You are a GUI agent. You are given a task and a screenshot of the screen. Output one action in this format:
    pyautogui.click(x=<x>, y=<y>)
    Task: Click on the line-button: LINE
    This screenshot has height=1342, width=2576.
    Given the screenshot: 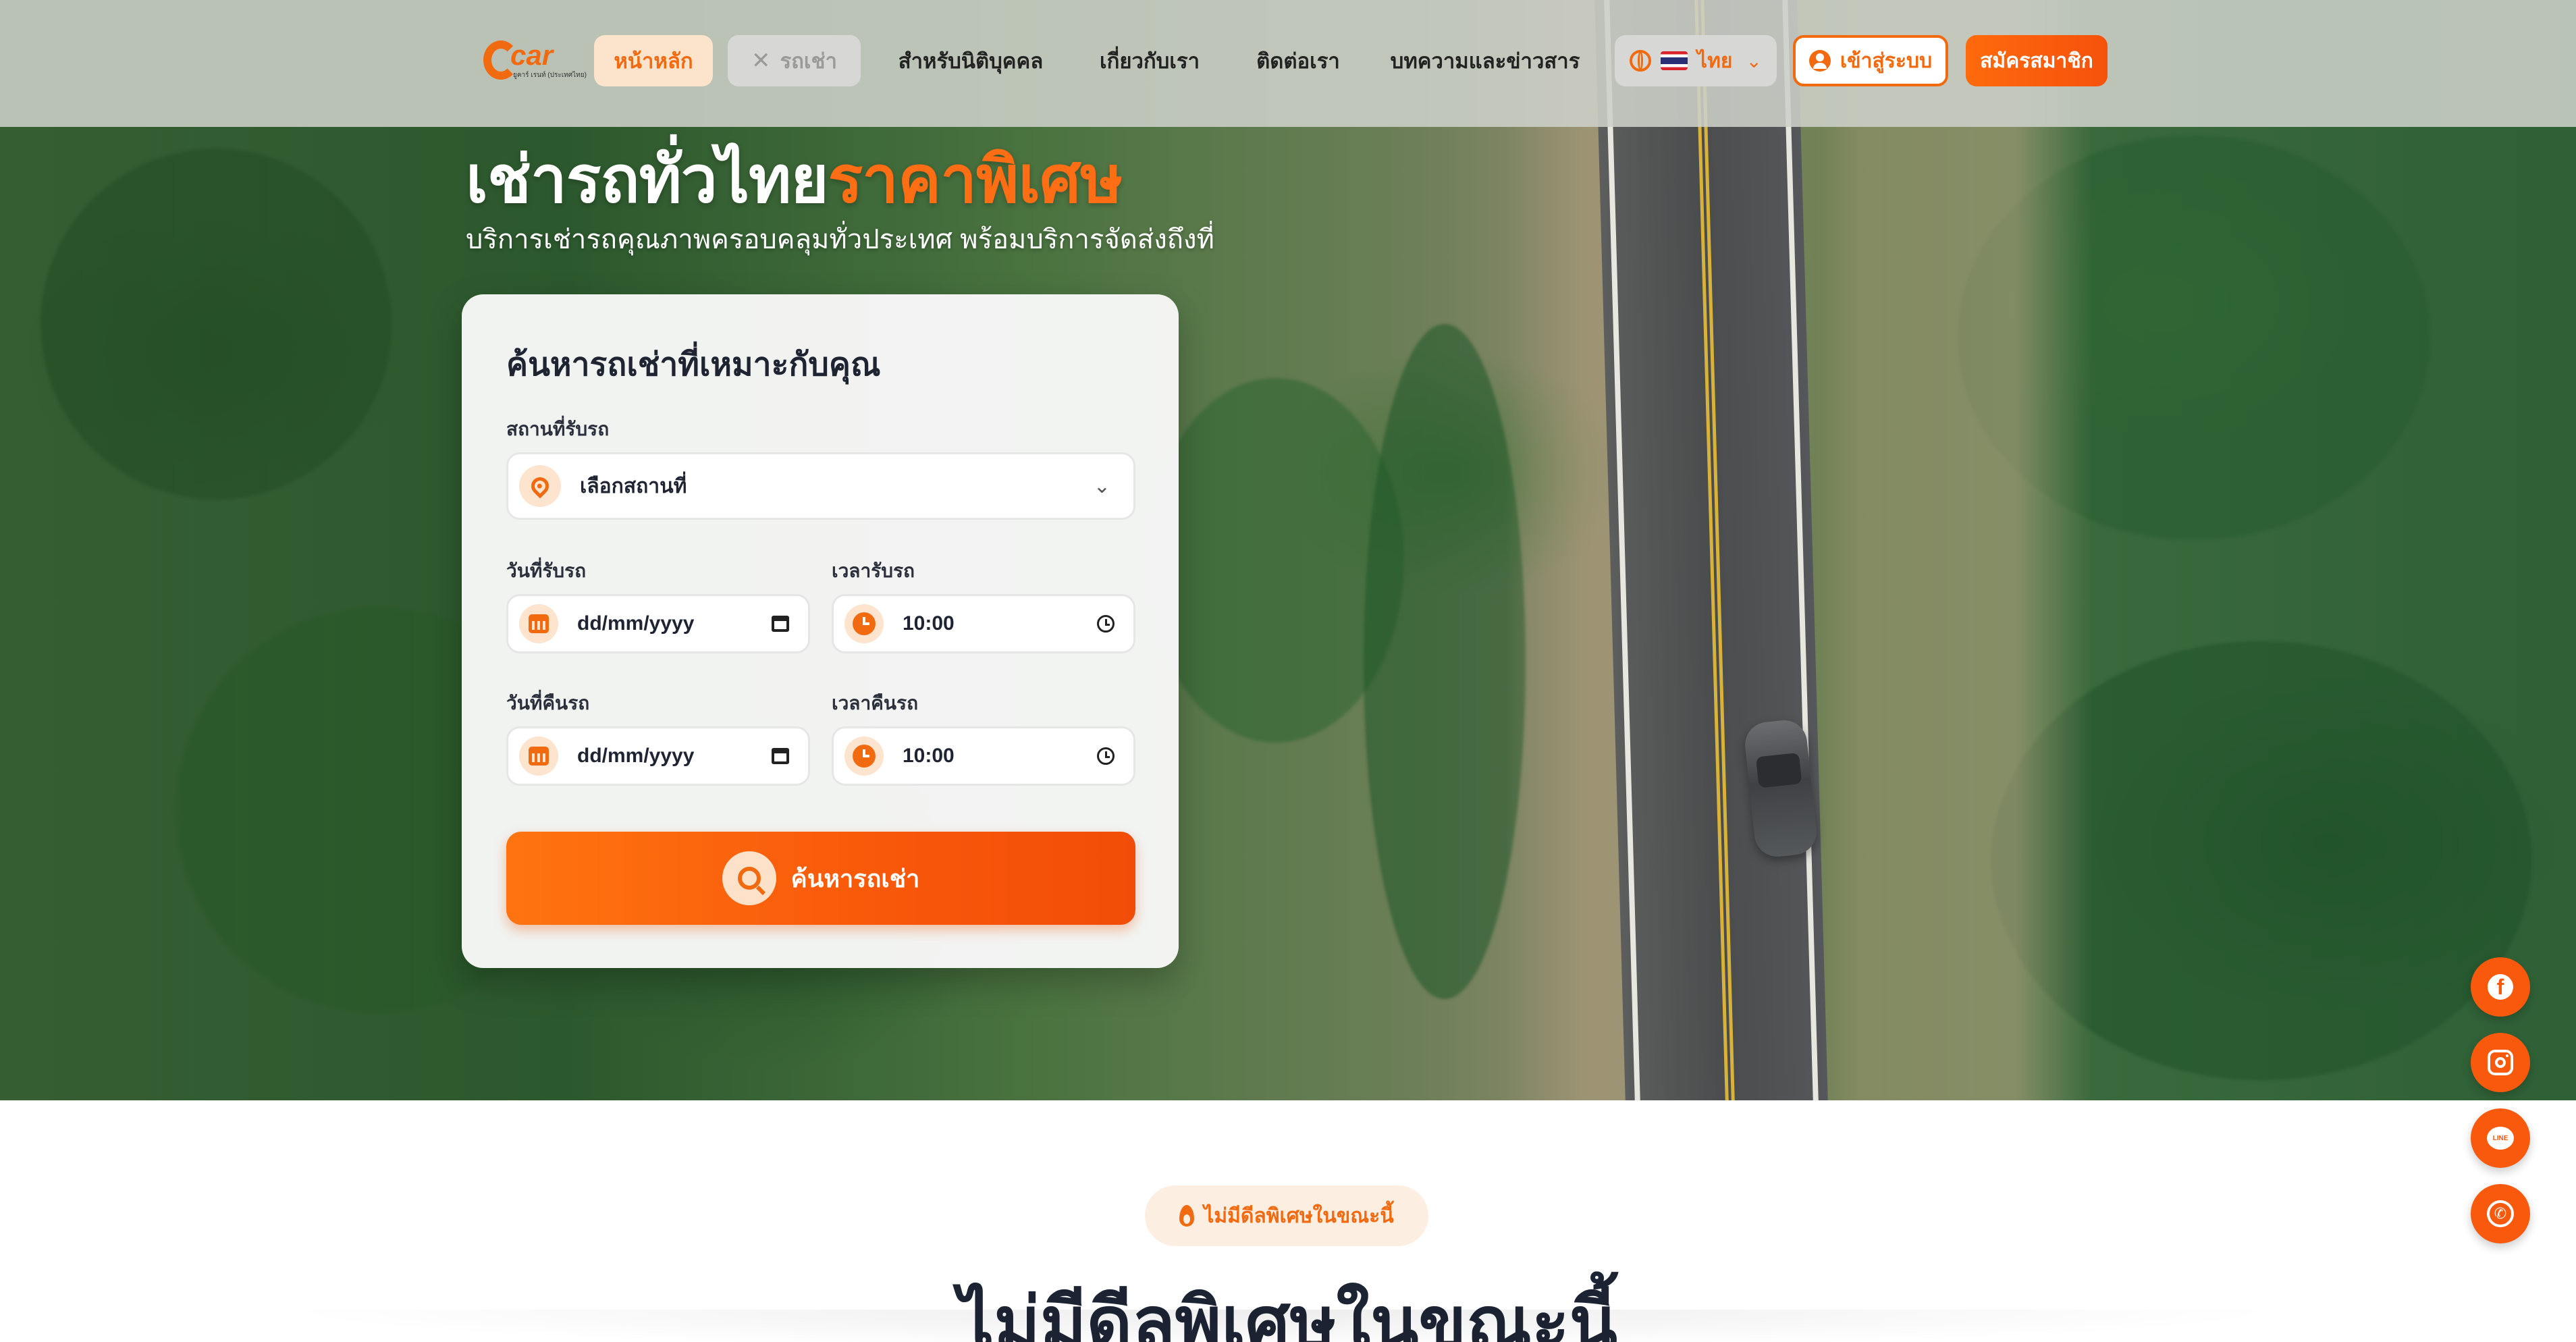 What is the action you would take?
    pyautogui.click(x=2501, y=1138)
    